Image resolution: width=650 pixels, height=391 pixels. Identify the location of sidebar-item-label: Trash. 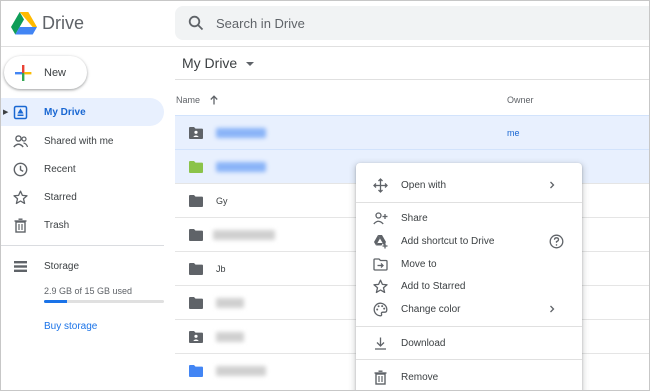
(57, 225).